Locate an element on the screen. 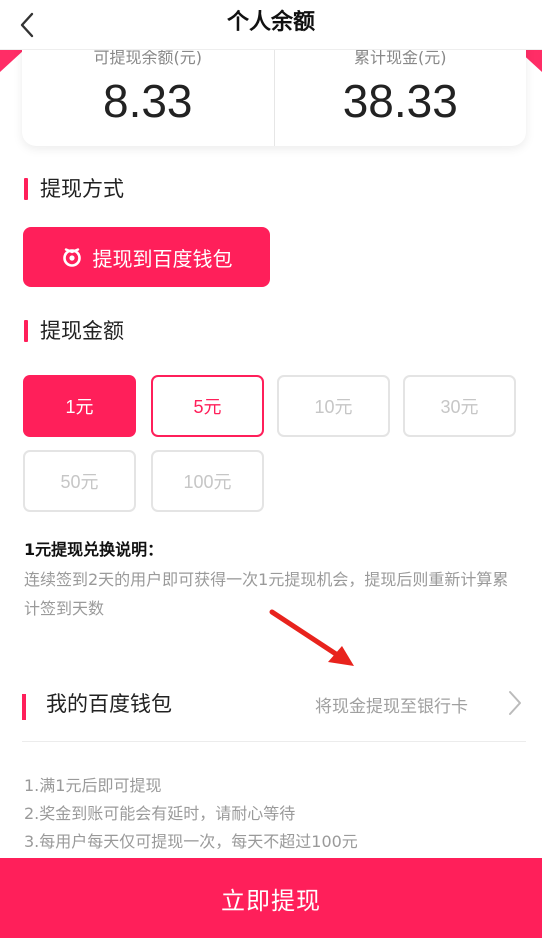  withdraw-amount-title: 提现金额 is located at coordinates (82, 331).